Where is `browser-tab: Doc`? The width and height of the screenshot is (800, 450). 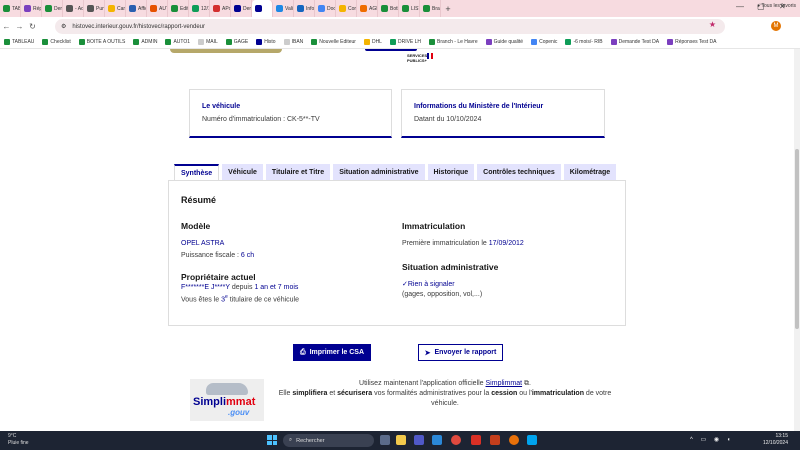
browser-tab: Doc is located at coordinates (325, 8).